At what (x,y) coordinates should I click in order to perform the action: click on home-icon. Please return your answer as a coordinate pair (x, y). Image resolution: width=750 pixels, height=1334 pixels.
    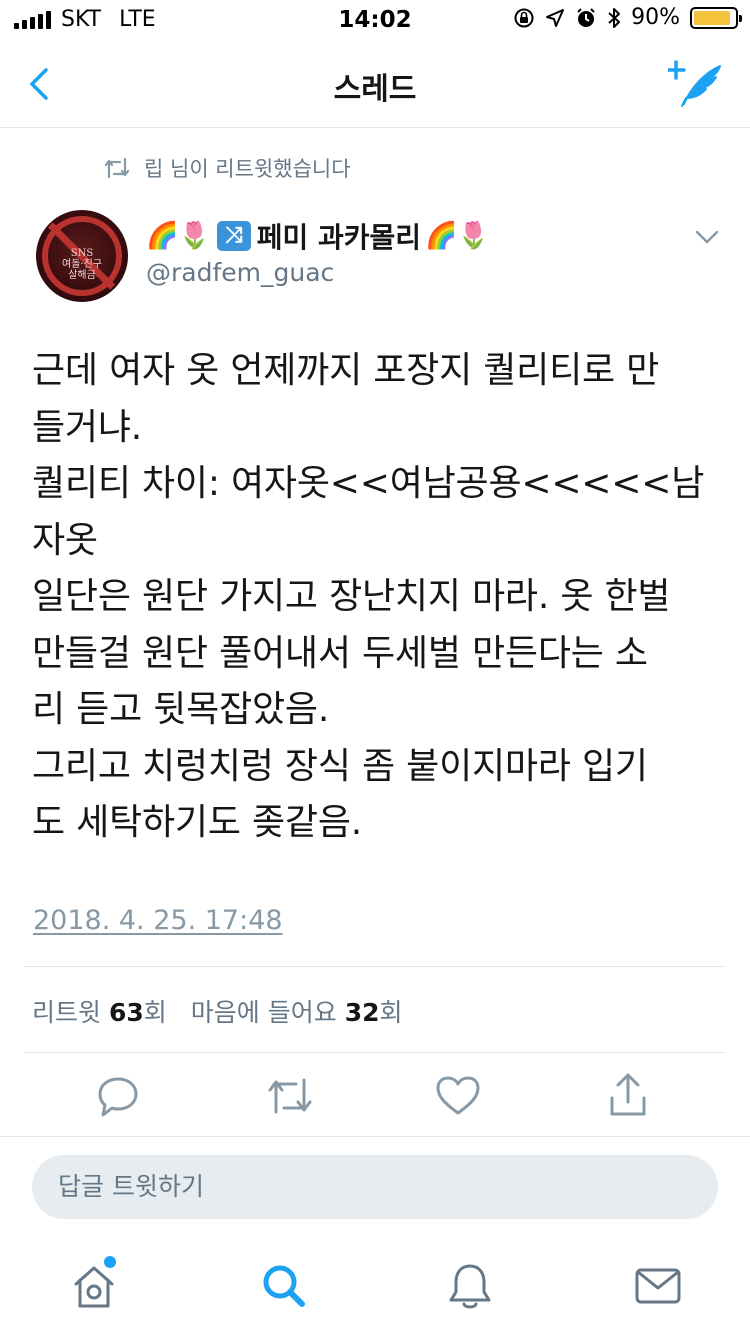
    Looking at the image, I should click on (94, 1286).